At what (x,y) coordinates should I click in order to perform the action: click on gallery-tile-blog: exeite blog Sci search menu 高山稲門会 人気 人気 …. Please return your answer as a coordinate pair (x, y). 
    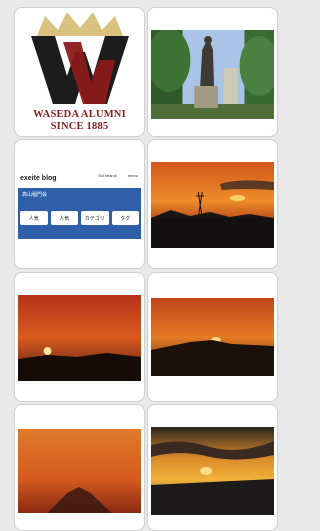
    Looking at the image, I should click on (79, 204).